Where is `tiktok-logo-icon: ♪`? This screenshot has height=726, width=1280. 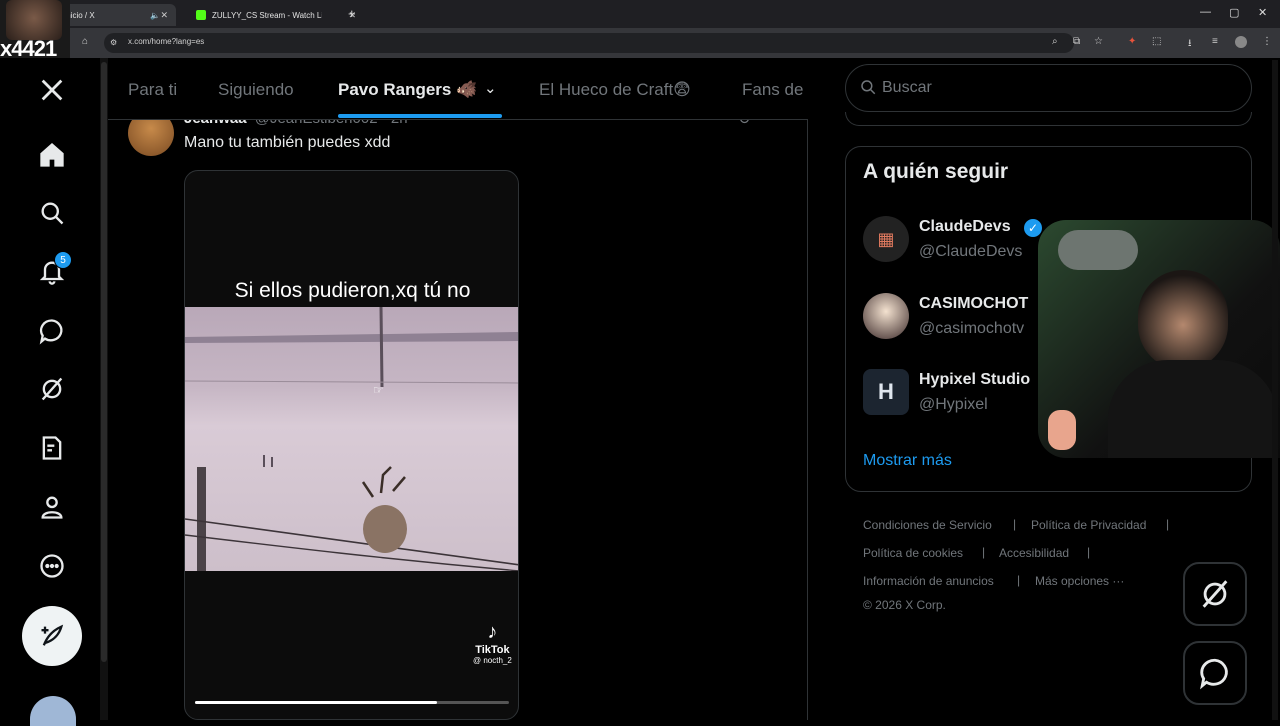 tiktok-logo-icon: ♪ is located at coordinates (492, 632).